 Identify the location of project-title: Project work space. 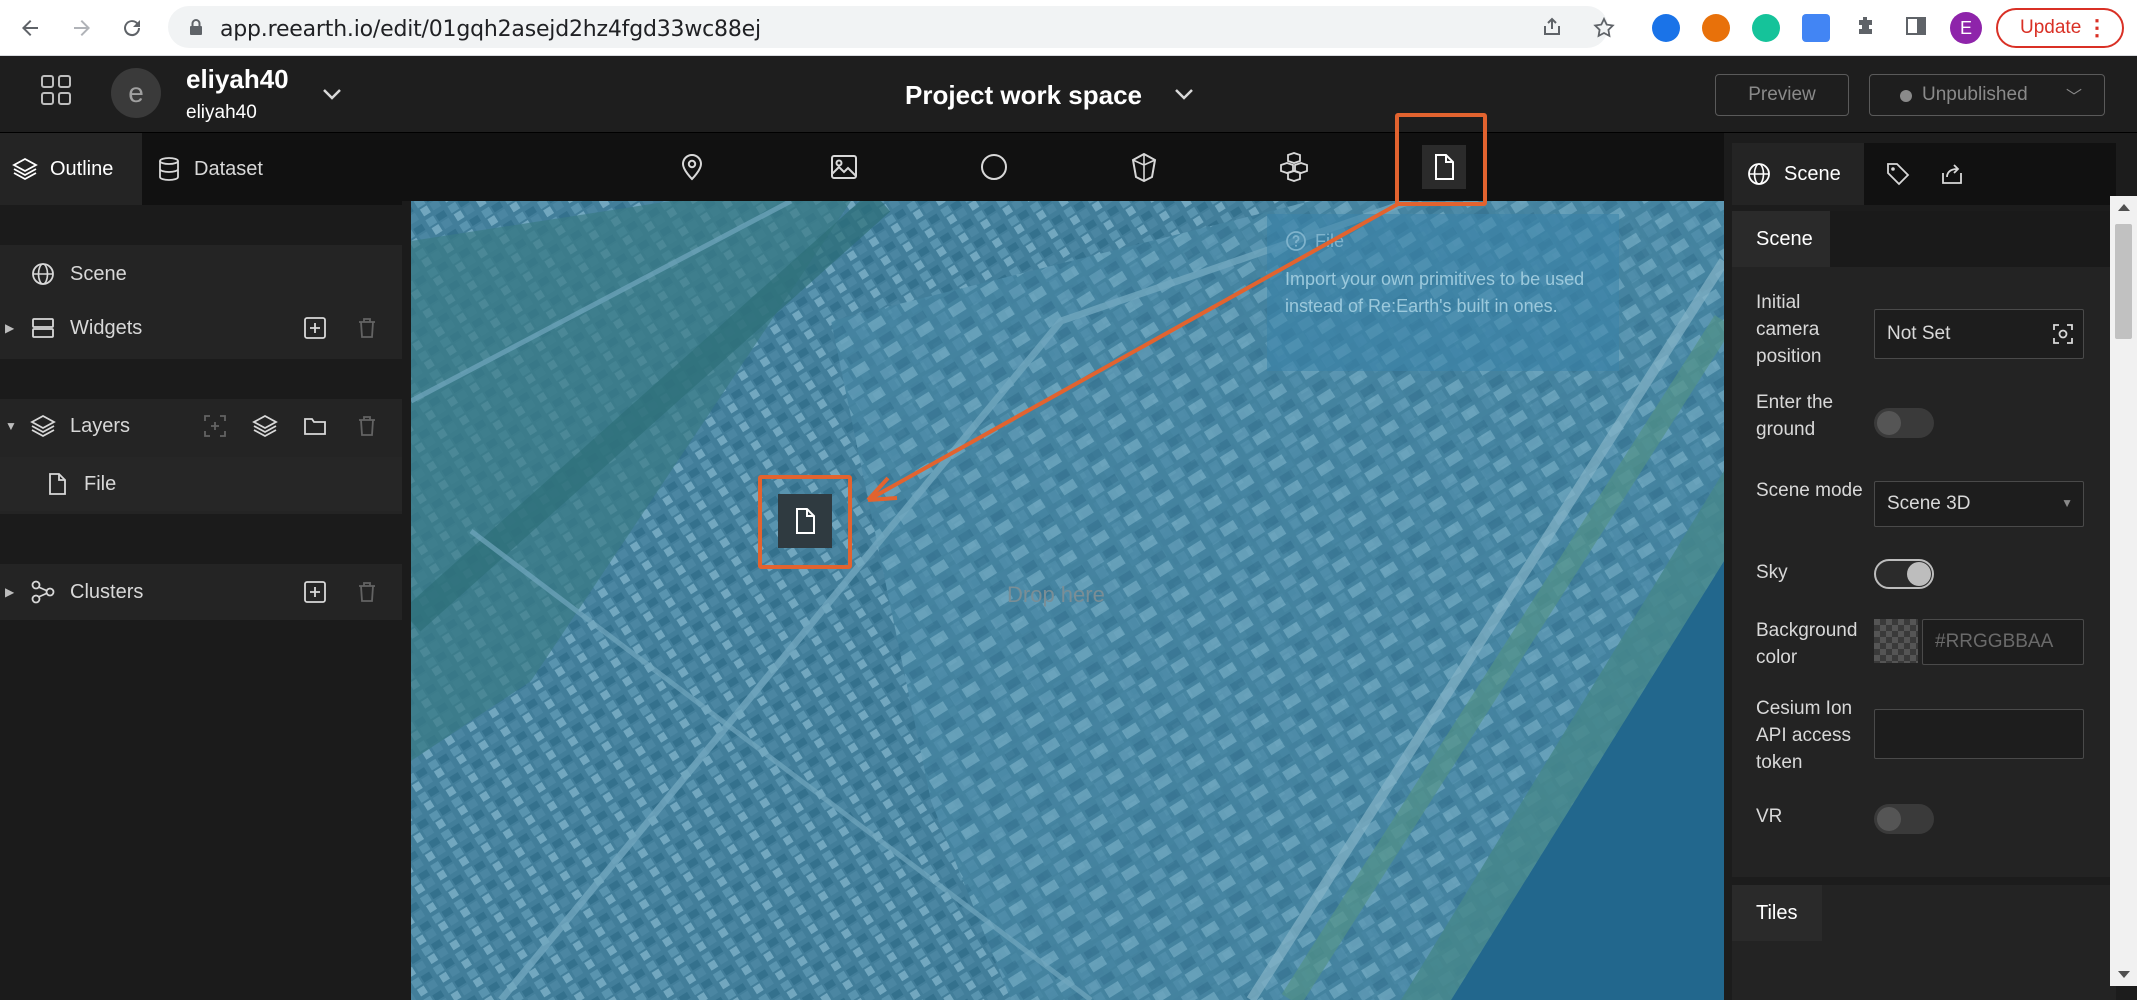
(1023, 95).